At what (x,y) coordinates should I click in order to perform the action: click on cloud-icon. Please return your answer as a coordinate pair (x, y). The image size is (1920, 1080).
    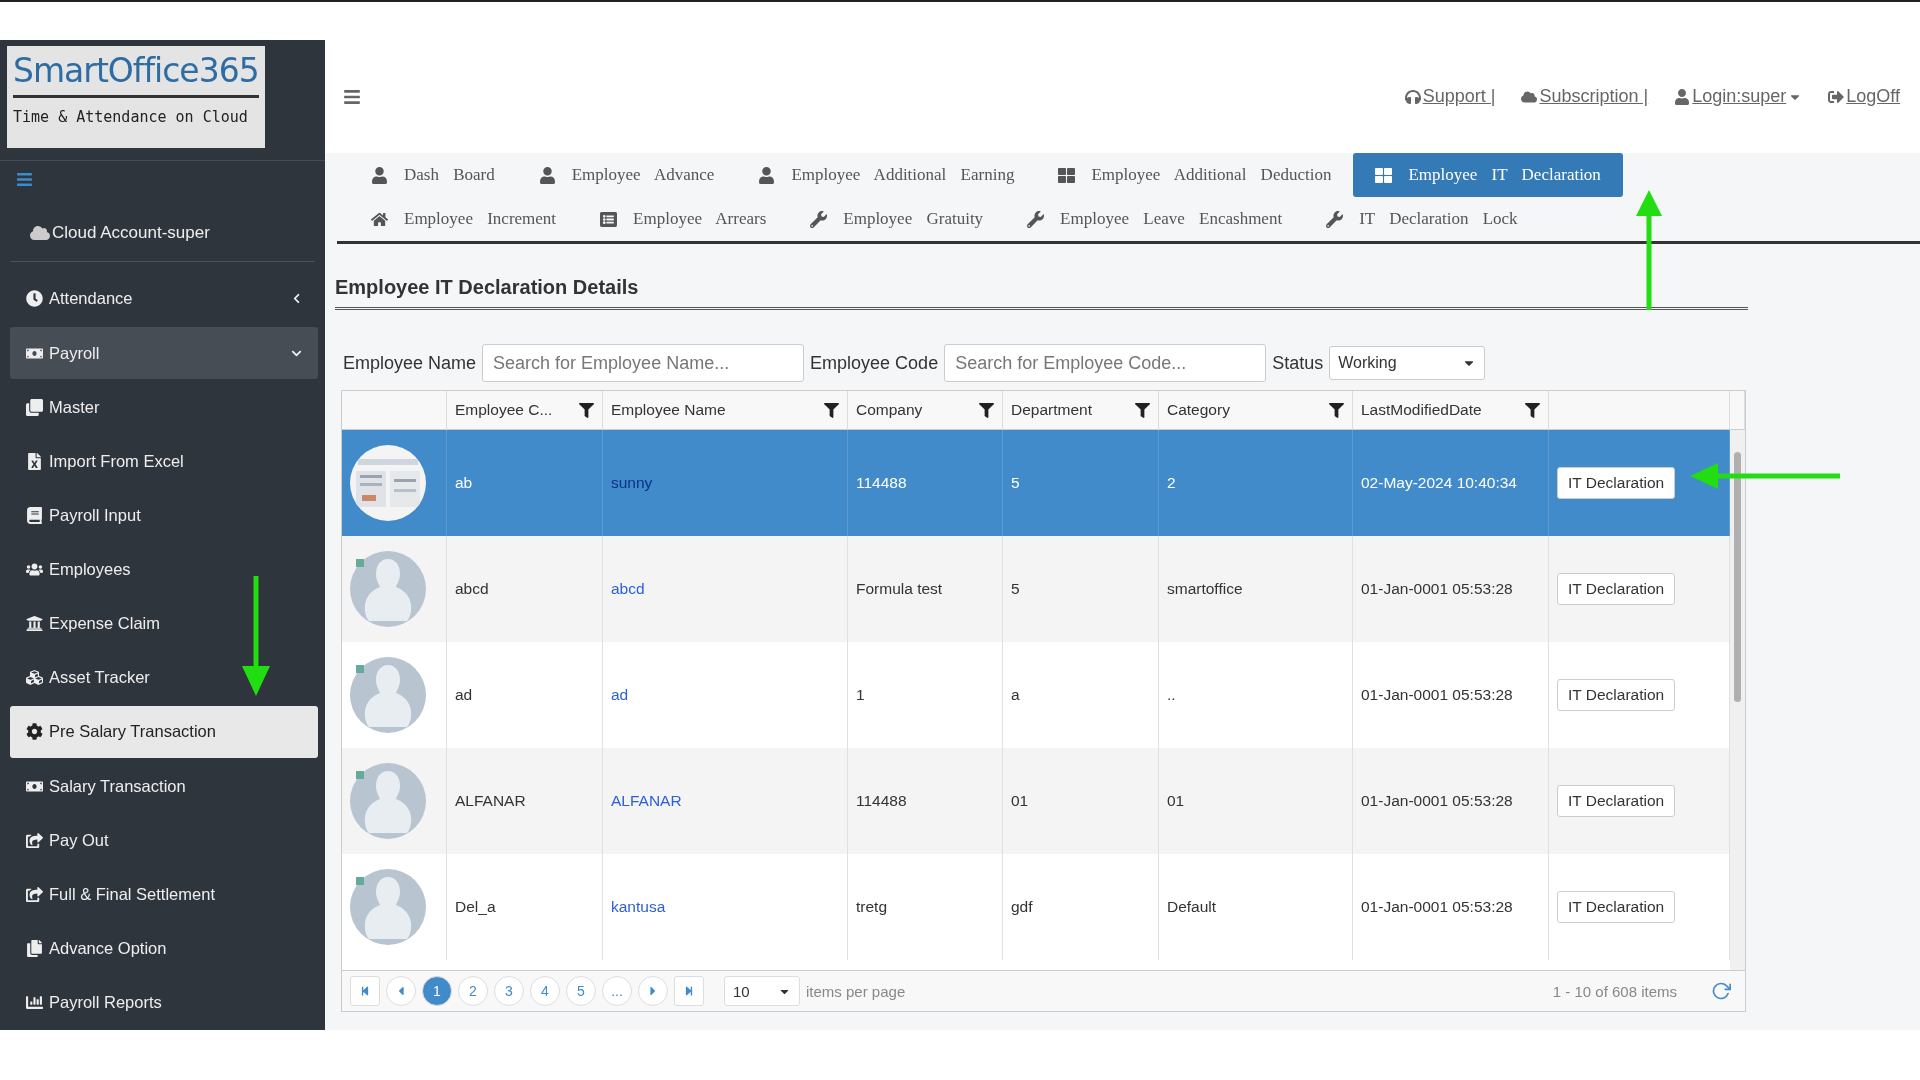
    Looking at the image, I should click on (1529, 96).